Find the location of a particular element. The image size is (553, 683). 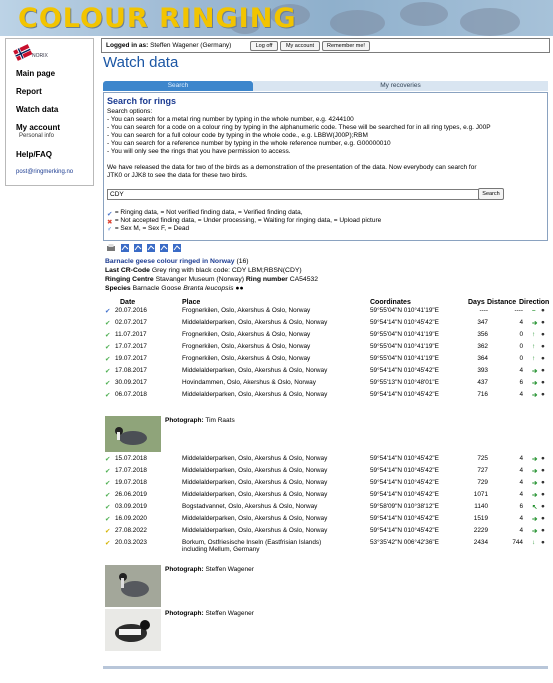

date-cell: 03.09.2019 is located at coordinates (131, 506).